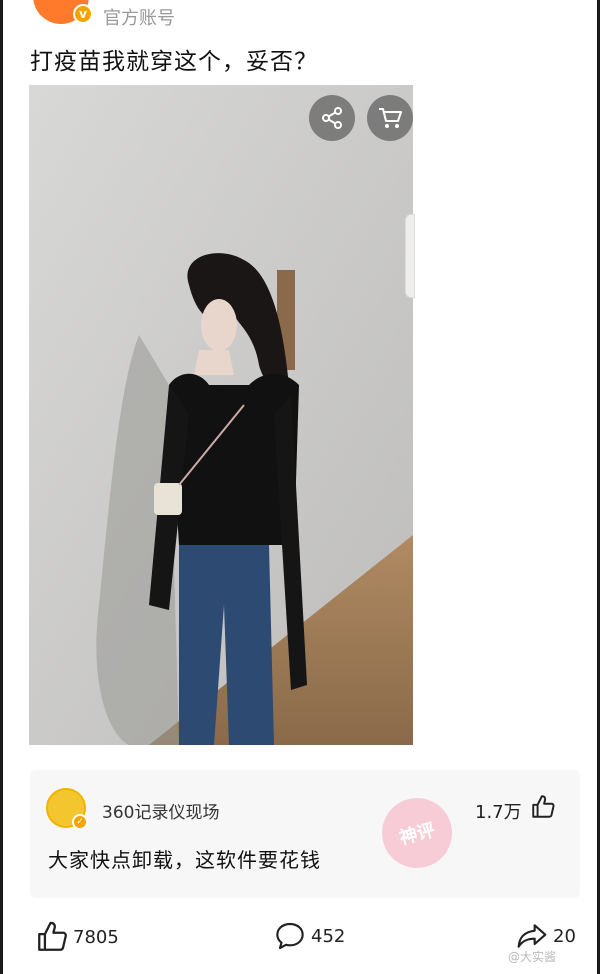 The width and height of the screenshot is (600, 974). I want to click on like-button: 7805, so click(77, 937).